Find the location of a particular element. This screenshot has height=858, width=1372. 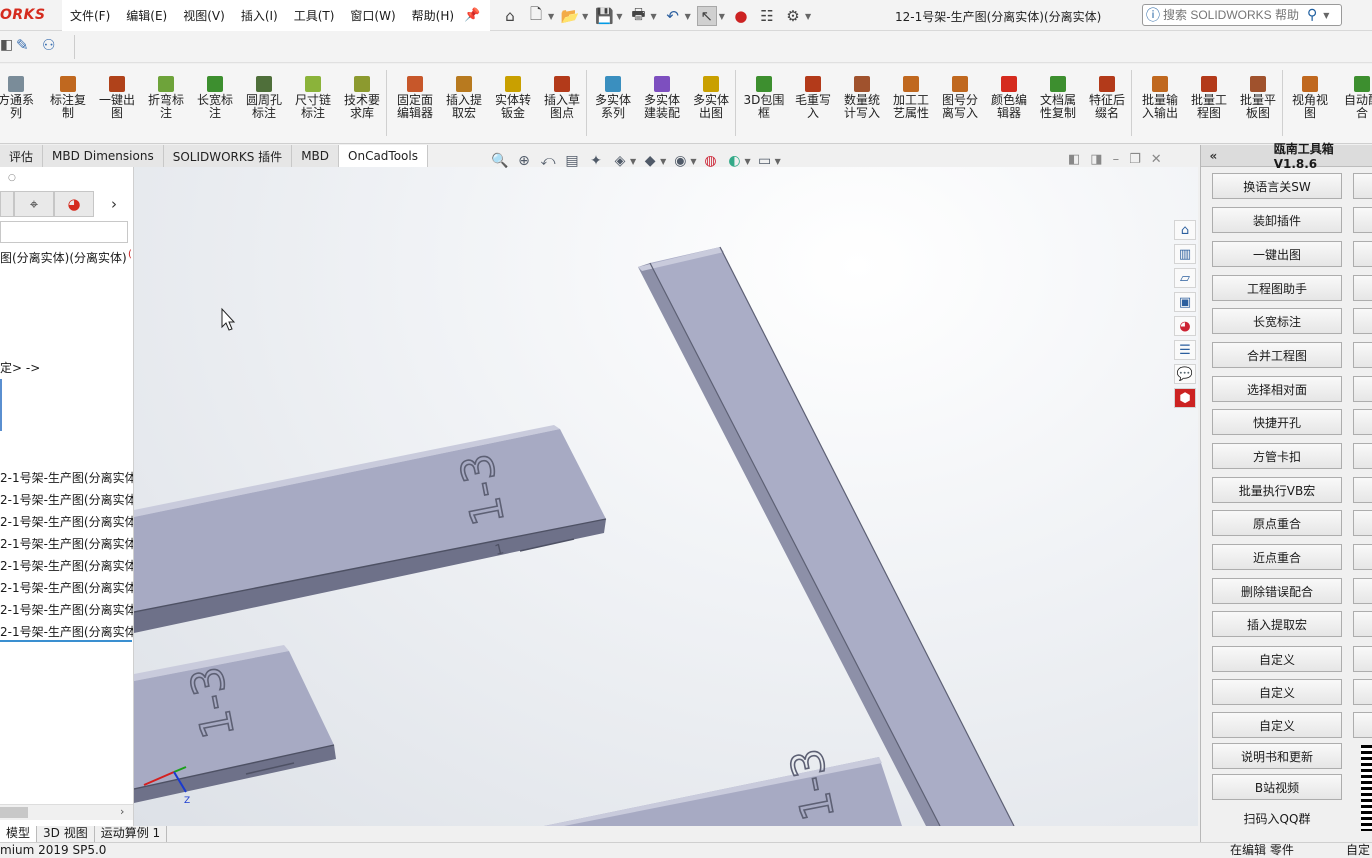

save-icon: 💾 is located at coordinates (604, 16).